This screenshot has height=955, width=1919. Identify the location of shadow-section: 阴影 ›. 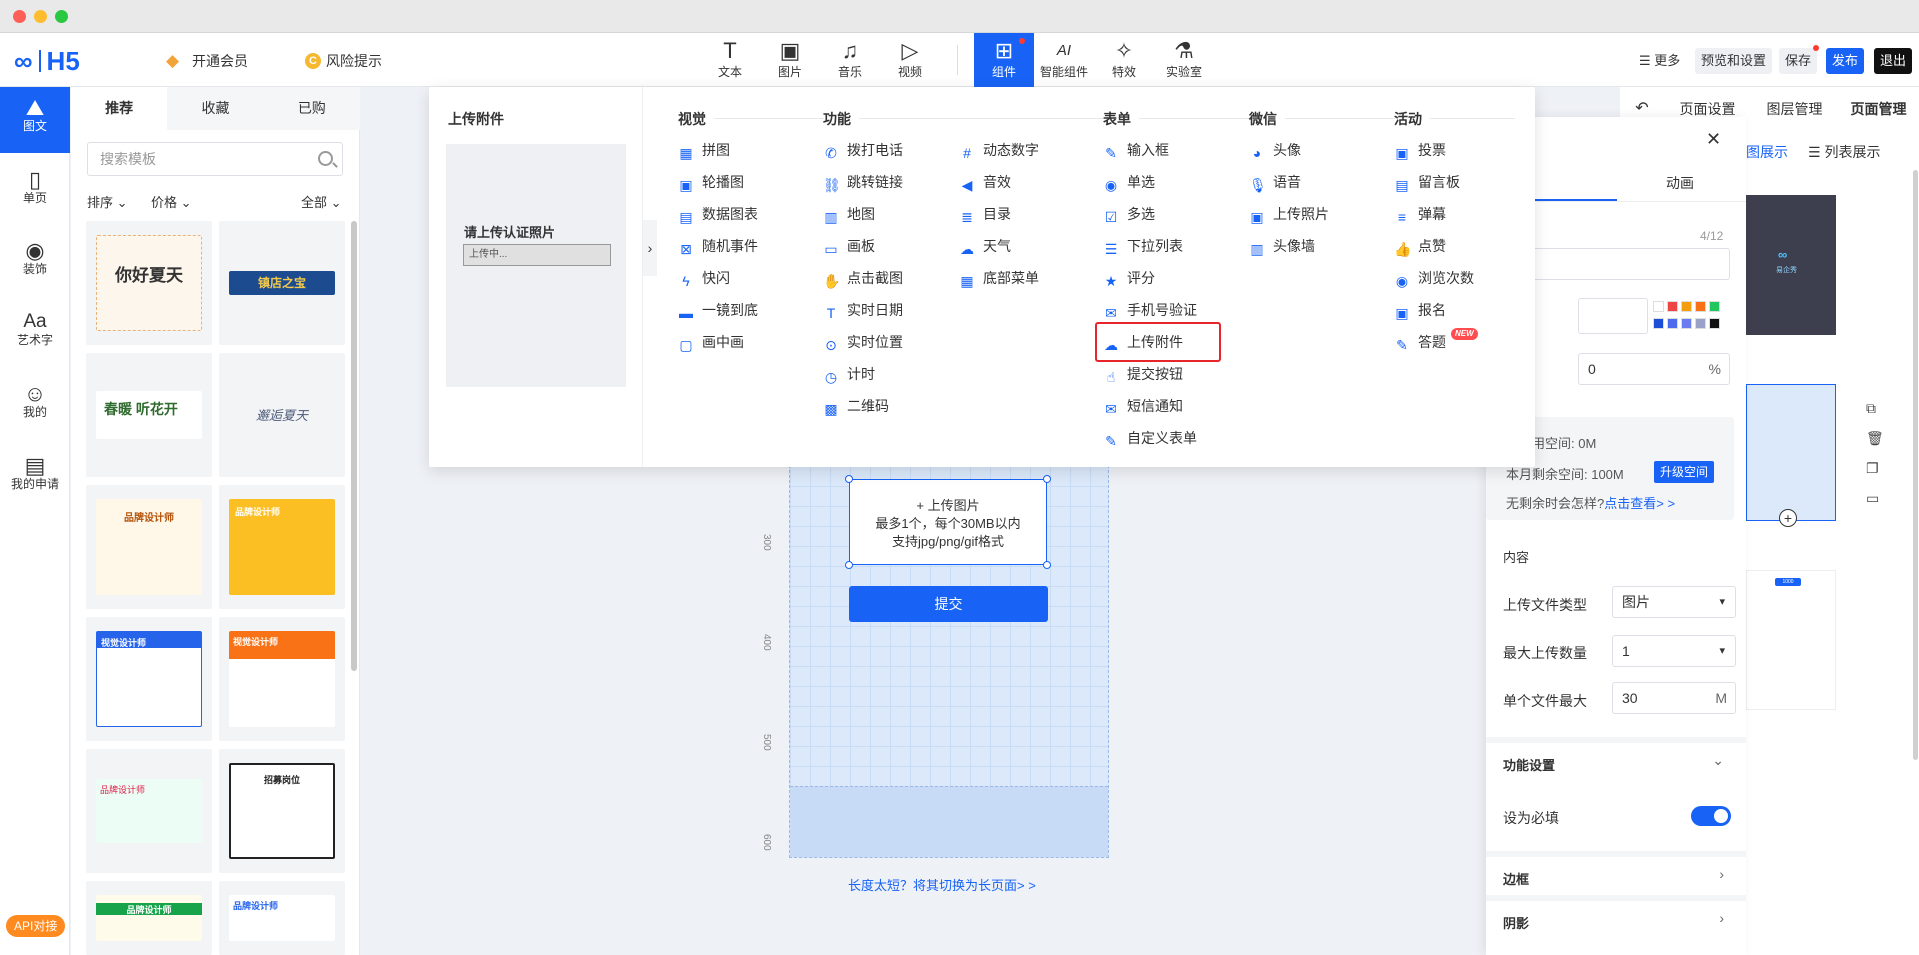
(1616, 917).